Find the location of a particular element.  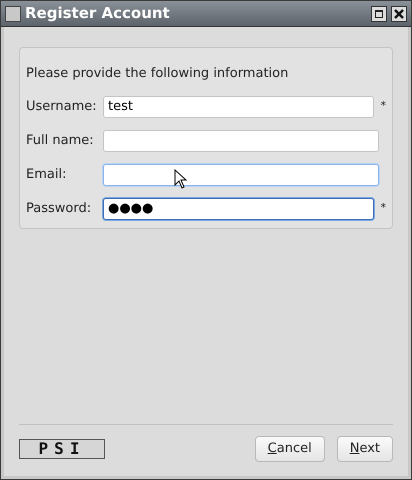

field-label: Password: is located at coordinates (59, 209).